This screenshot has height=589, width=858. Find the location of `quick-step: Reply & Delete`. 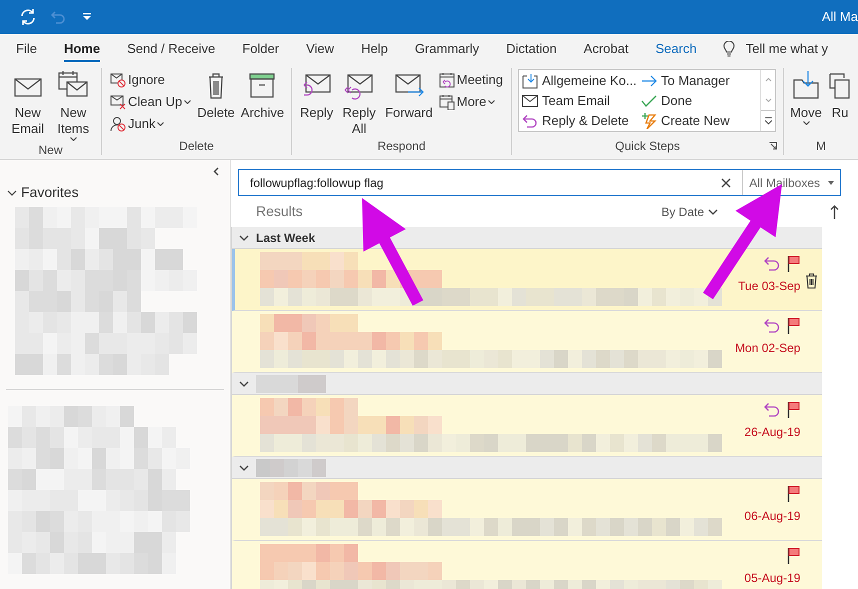

quick-step: Reply & Delete is located at coordinates (581, 121).